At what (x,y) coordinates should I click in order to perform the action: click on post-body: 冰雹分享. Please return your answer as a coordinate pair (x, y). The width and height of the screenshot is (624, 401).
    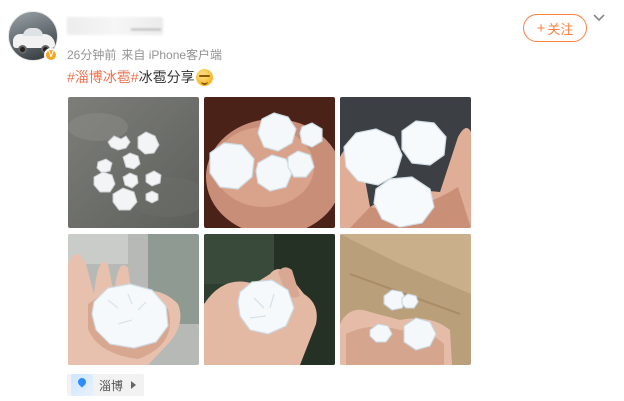
    Looking at the image, I should click on (166, 77).